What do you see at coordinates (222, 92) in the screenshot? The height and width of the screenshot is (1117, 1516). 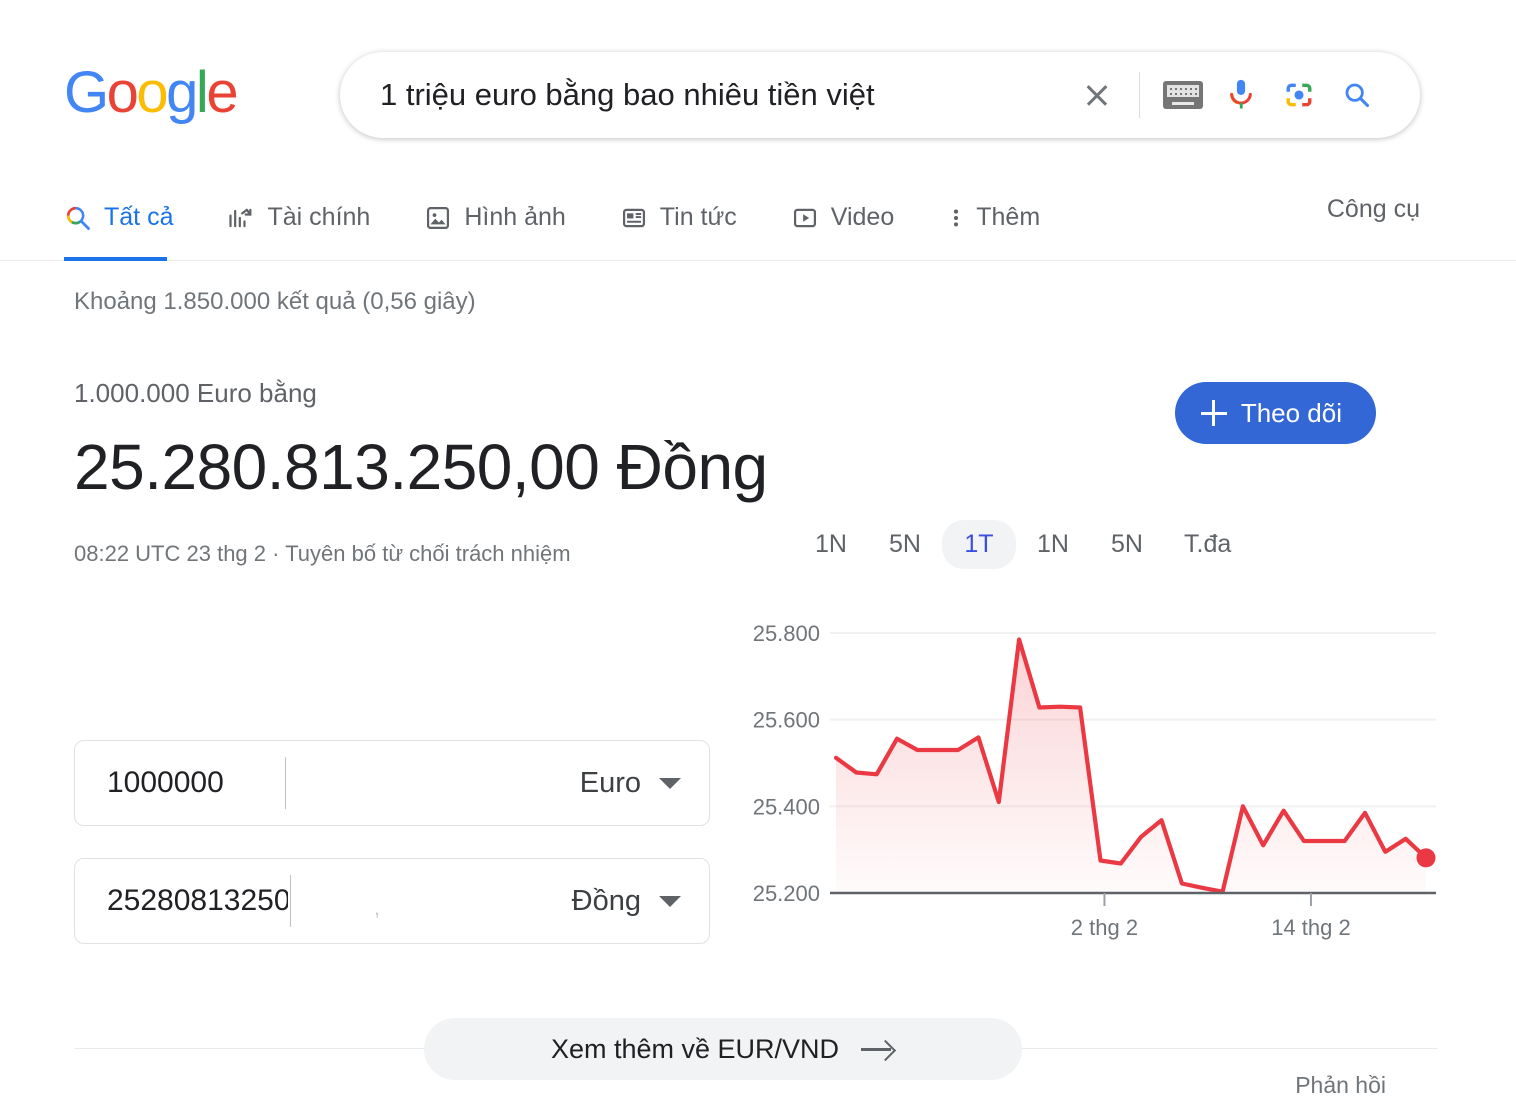 I see `logo-letter: e` at bounding box center [222, 92].